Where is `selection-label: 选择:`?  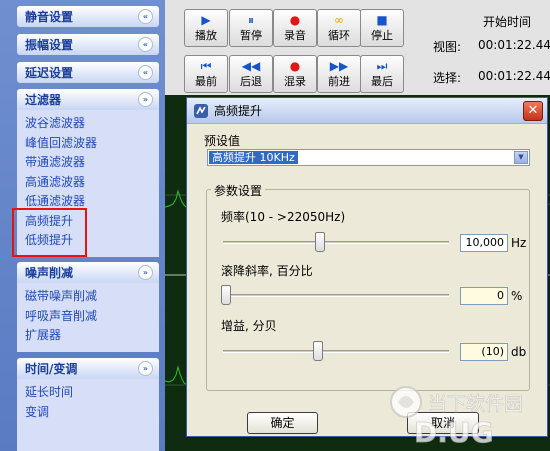
selection-label: 选择: is located at coordinates (447, 78).